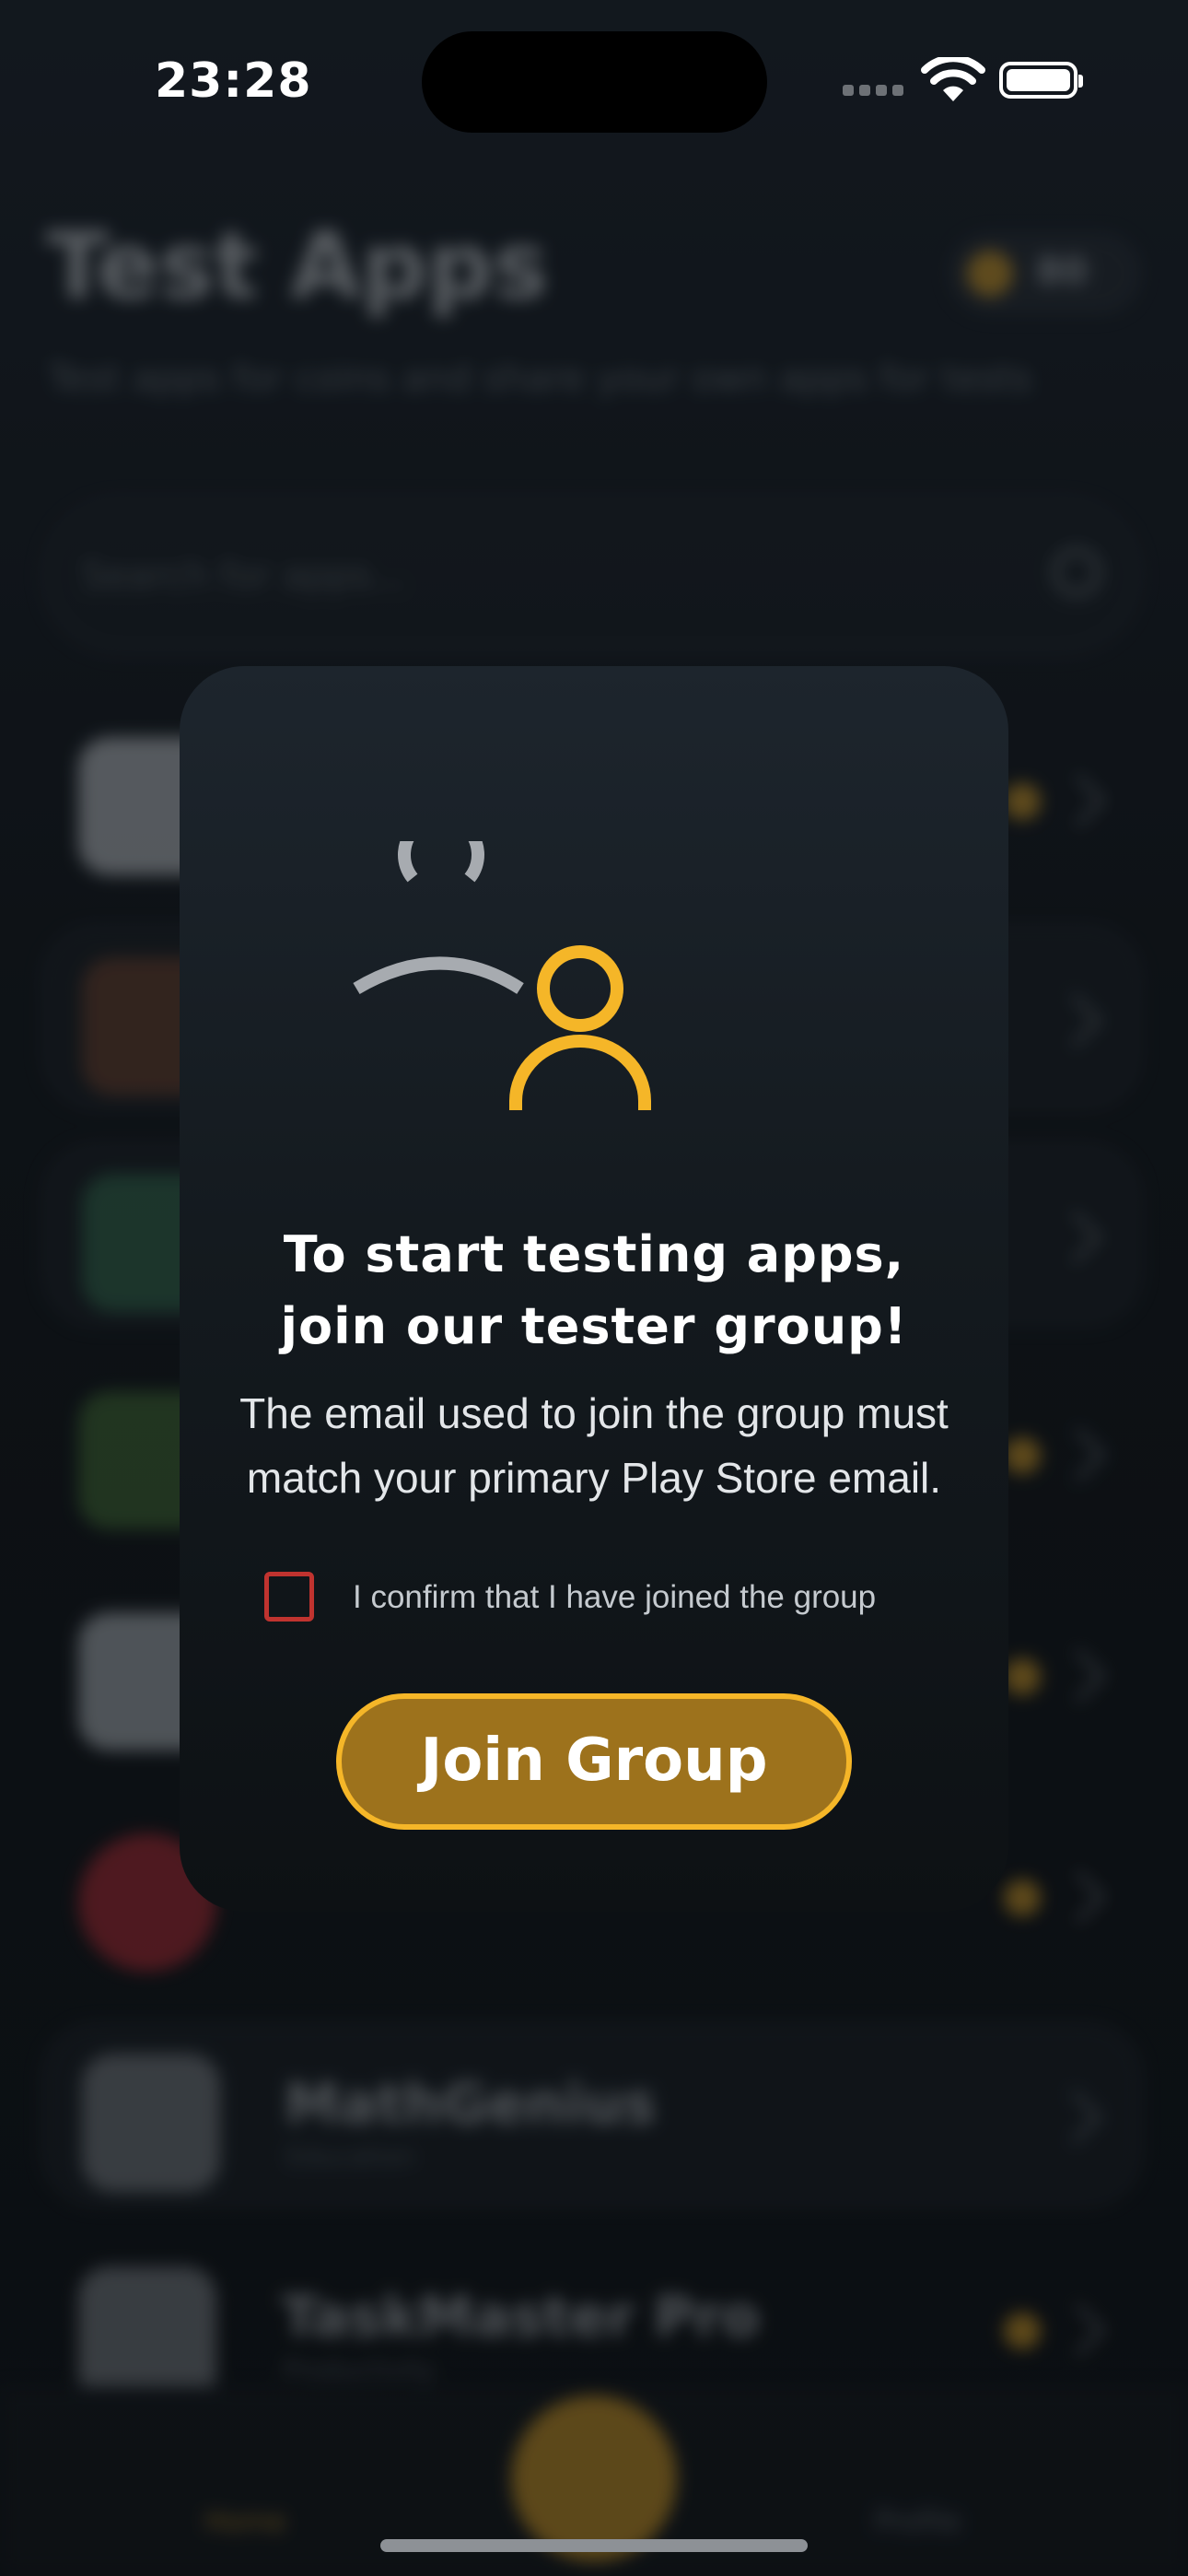 Image resolution: width=1188 pixels, height=2576 pixels. Describe the element at coordinates (594, 82) in the screenshot. I see `dynamic-island` at that location.